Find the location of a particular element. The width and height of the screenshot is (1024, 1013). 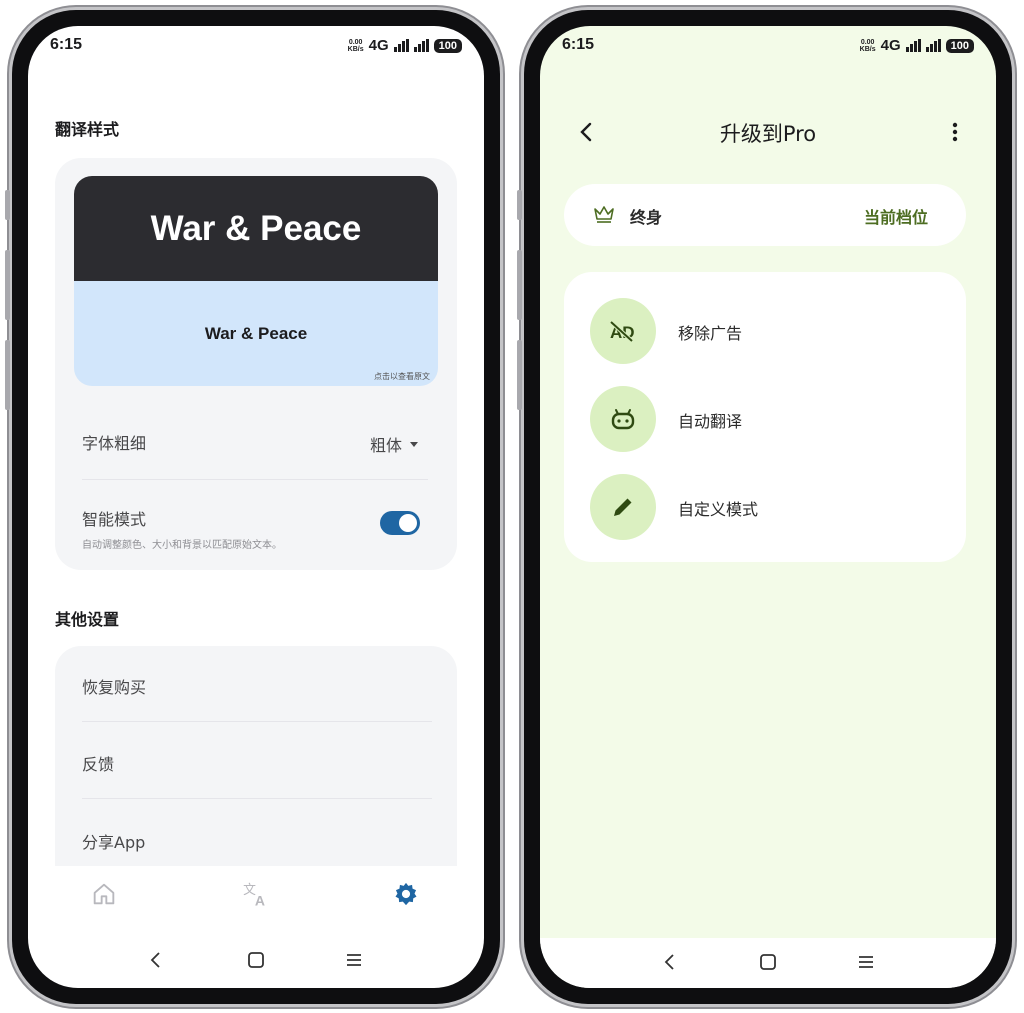

restore-purchase-item: 恢复购买 is located at coordinates (114, 686).